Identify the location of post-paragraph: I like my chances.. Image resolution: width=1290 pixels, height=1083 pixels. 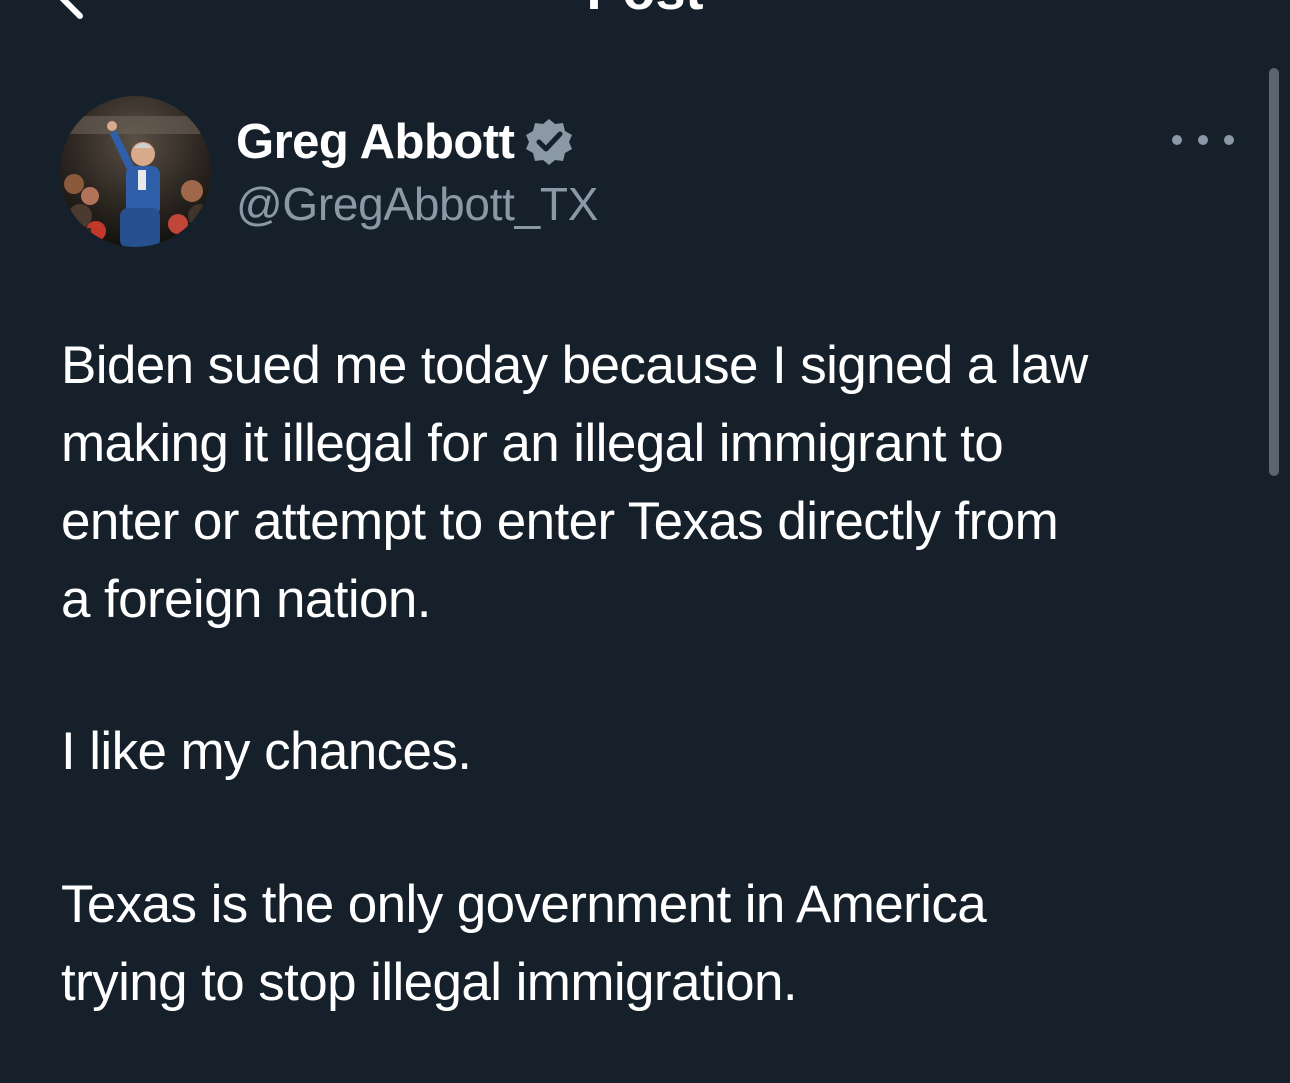
(641, 752).